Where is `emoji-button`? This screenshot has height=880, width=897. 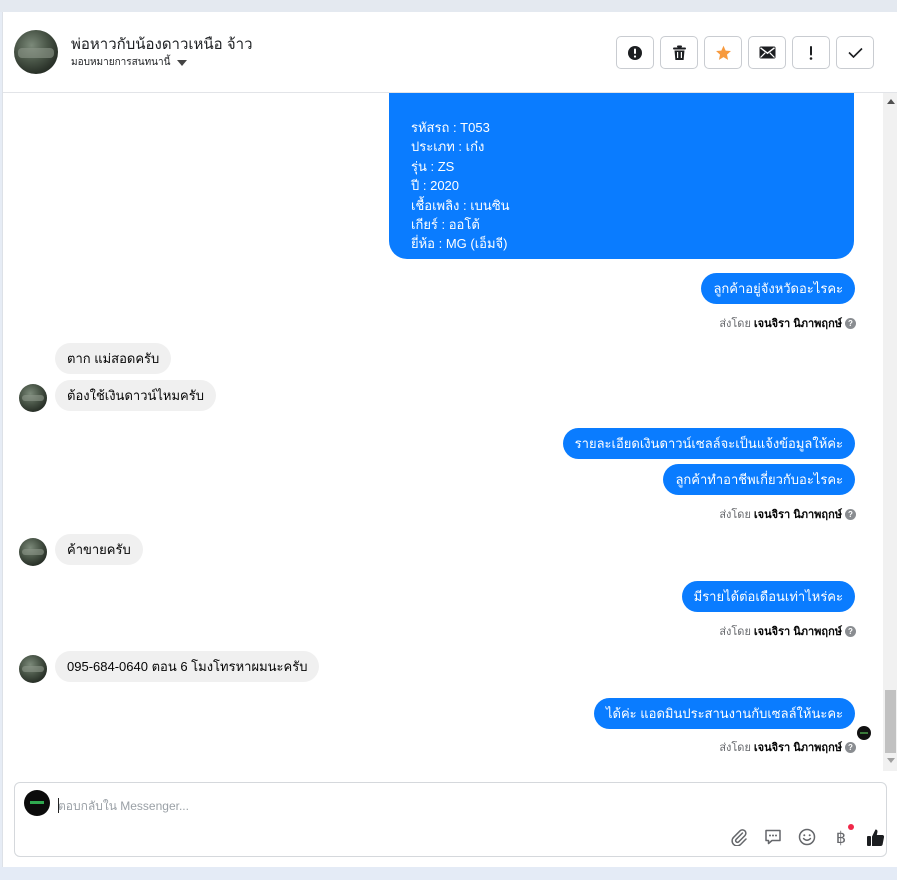 emoji-button is located at coordinates (807, 837).